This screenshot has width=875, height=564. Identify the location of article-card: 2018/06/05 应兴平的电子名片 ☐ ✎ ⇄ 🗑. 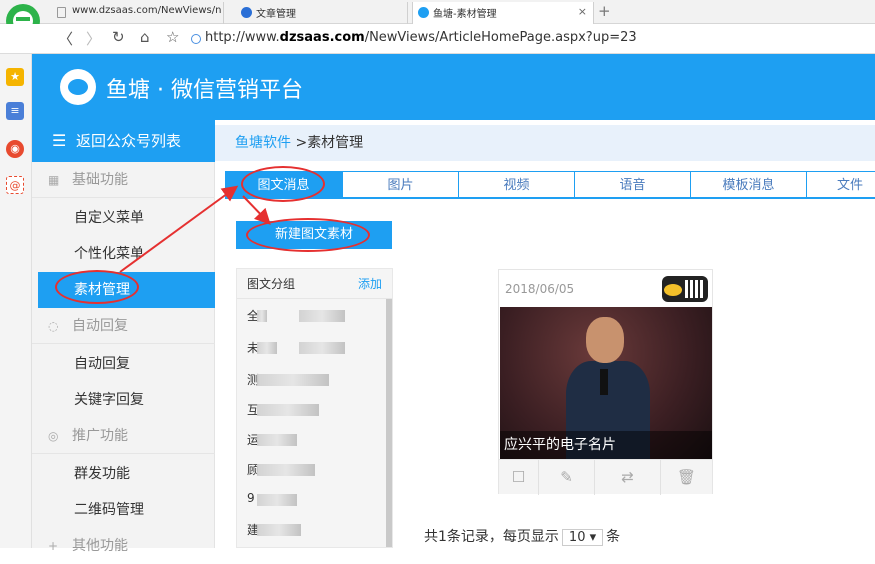
(605, 382).